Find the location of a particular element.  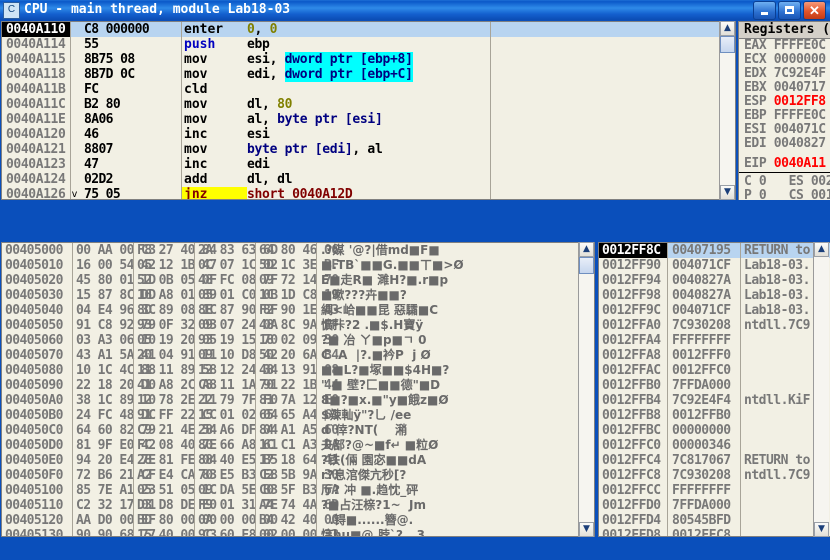

stack-row: 0012FFB4 7C92E4F4 ntdll.KiF is located at coordinates (714, 400).